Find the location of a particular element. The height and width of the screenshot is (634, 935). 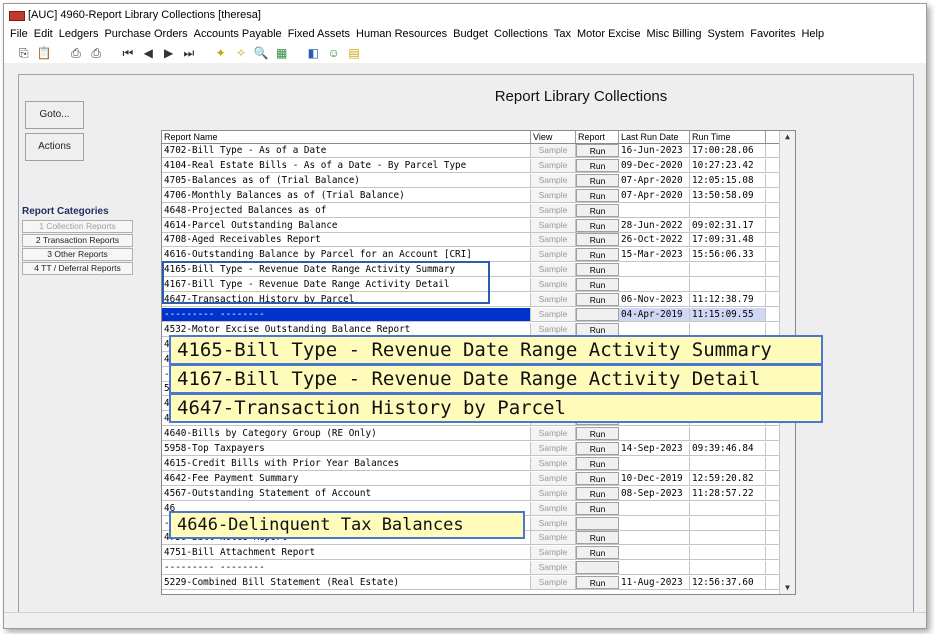

header-report-name: Report Name is located at coordinates (346, 137).